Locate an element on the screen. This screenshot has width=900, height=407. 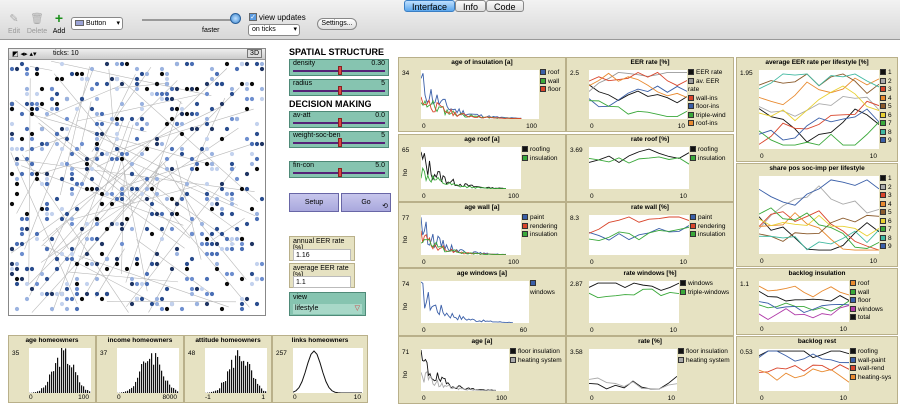
x-min-label: 0 is located at coordinates (424, 398).